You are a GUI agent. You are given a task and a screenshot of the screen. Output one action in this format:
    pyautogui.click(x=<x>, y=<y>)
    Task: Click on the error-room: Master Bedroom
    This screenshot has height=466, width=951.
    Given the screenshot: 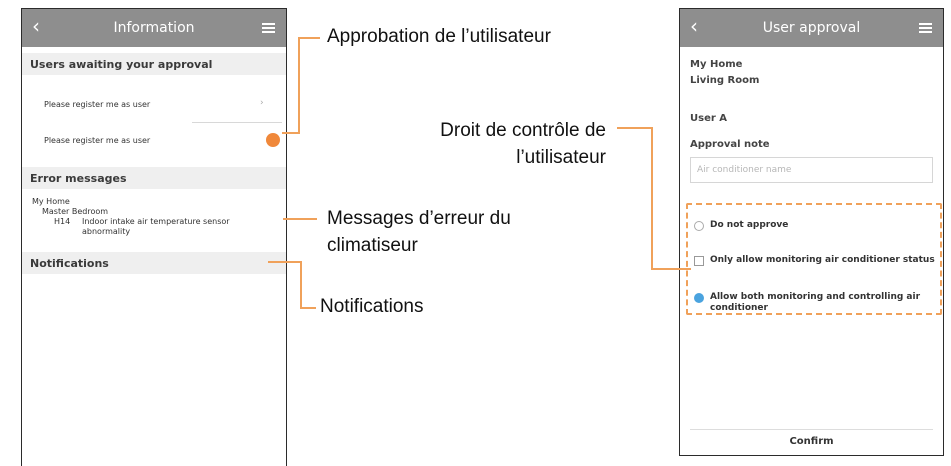 What is the action you would take?
    pyautogui.click(x=75, y=211)
    